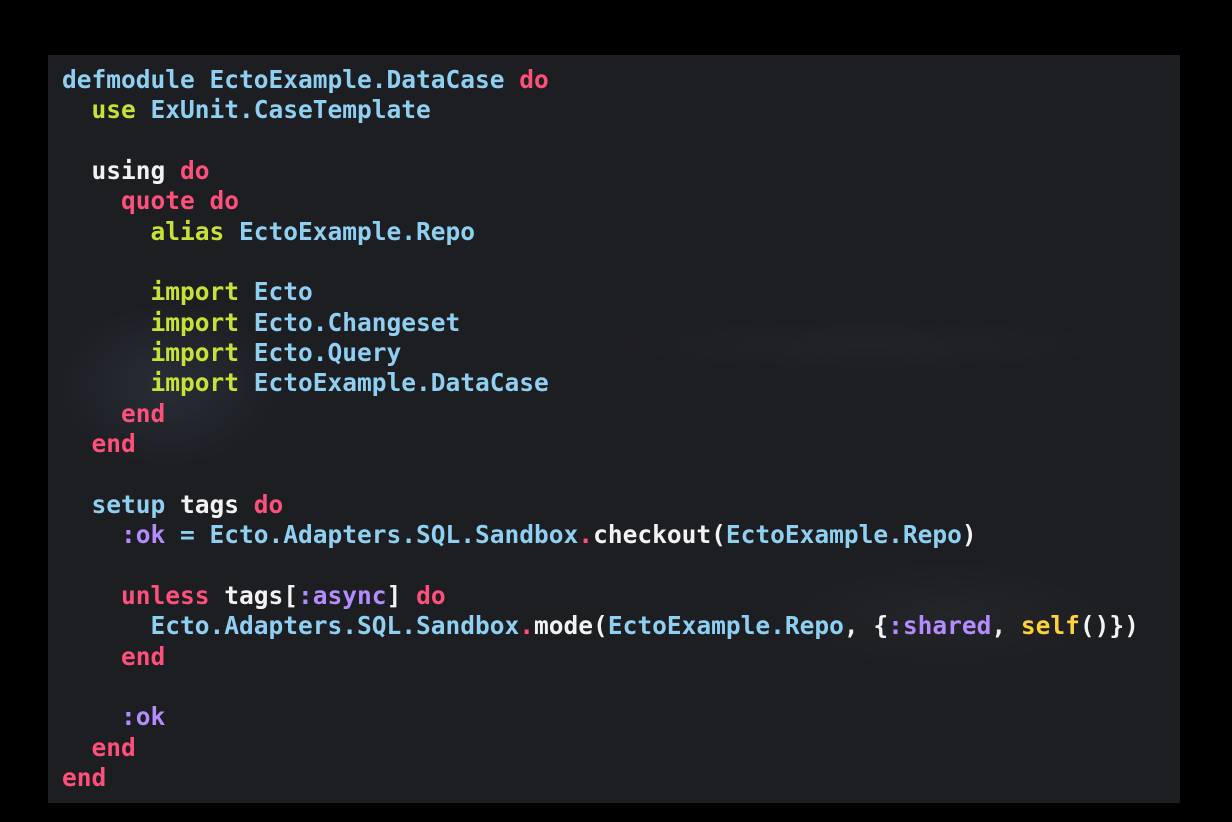  I want to click on code-line-13: end, so click(600, 444).